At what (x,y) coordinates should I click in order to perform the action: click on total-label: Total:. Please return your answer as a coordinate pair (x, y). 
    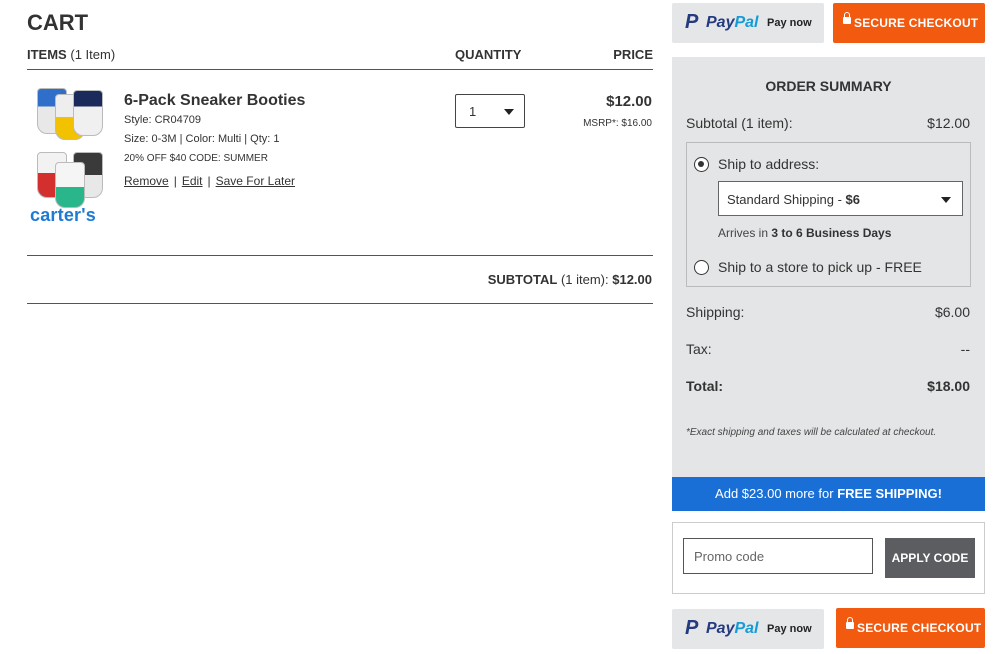
    Looking at the image, I should click on (705, 386).